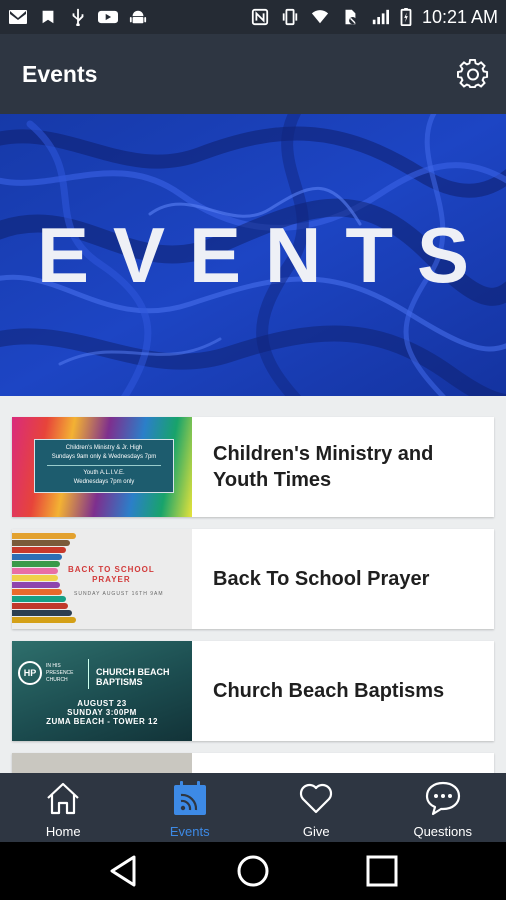 The height and width of the screenshot is (900, 506). I want to click on nav-label: Home, so click(63, 831).